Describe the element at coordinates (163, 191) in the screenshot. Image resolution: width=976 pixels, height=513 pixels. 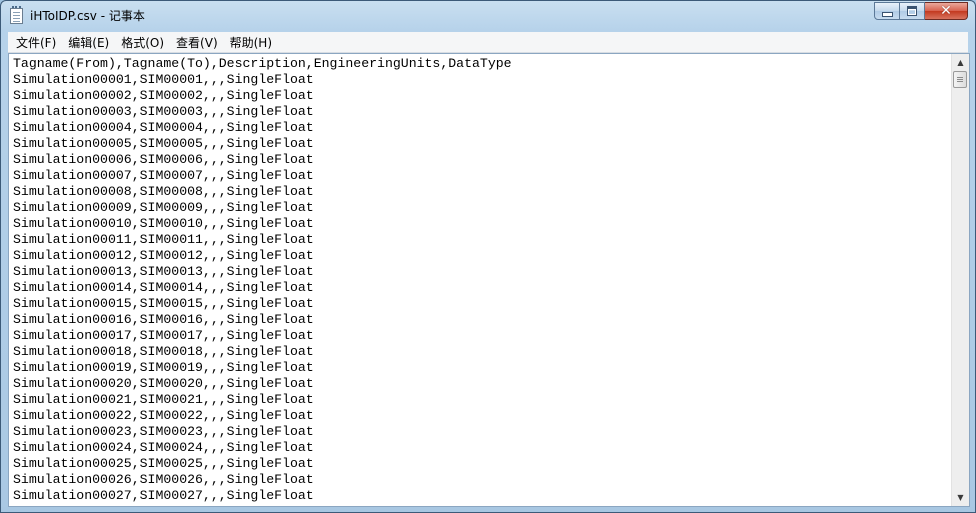
I see `text-line: Simulation00008,SIM00008,,,SingleFloat` at that location.